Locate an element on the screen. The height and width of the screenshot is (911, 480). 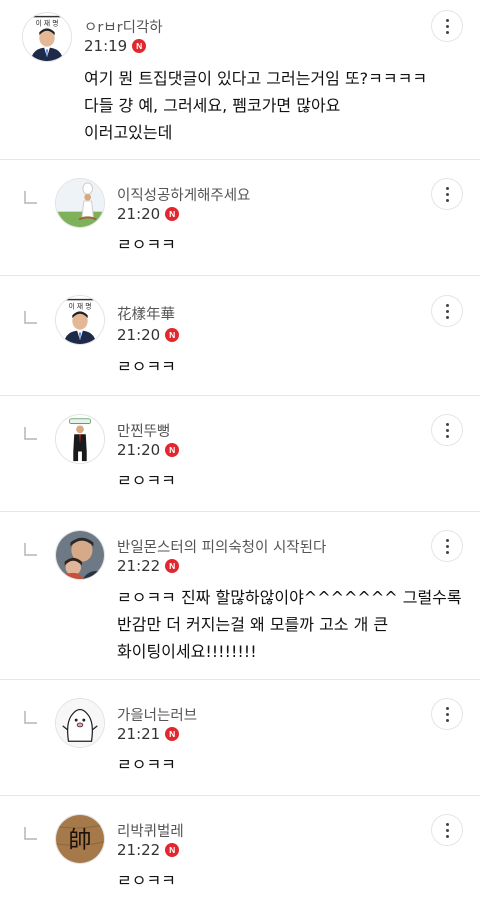
comment-meta: 21:21 N is located at coordinates (148, 734).